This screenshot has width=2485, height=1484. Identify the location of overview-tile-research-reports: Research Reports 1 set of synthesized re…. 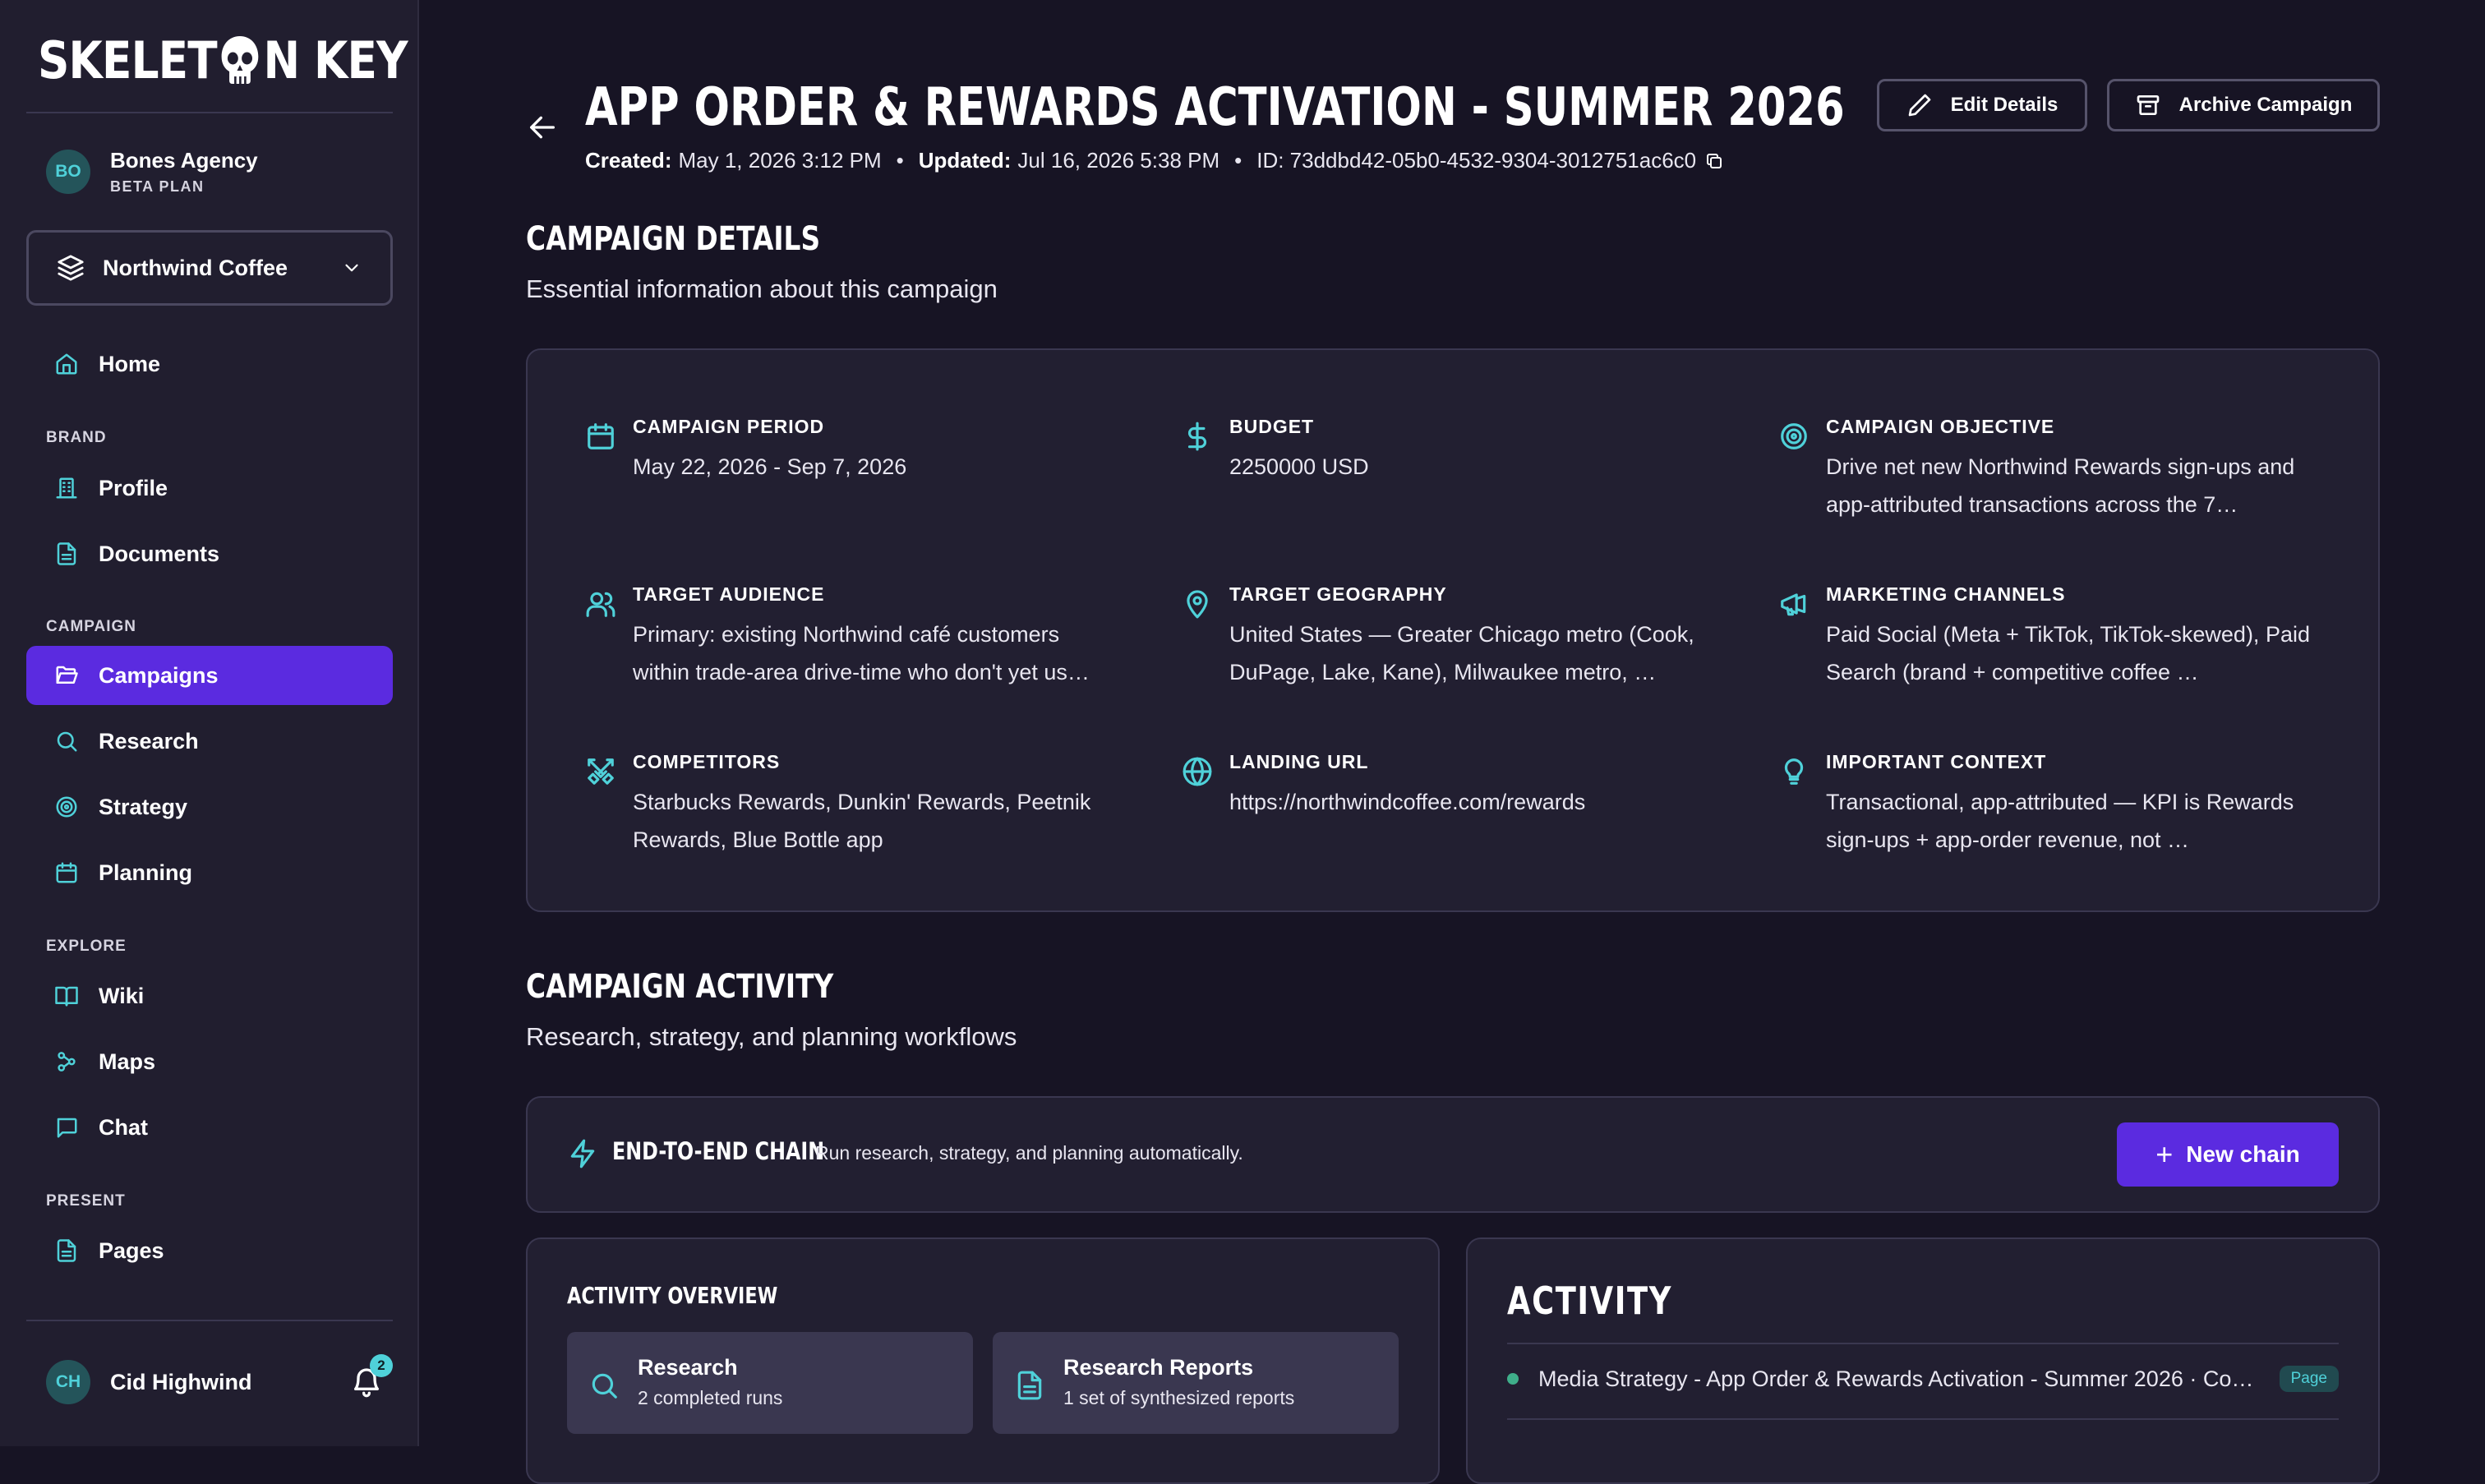
(1196, 1383).